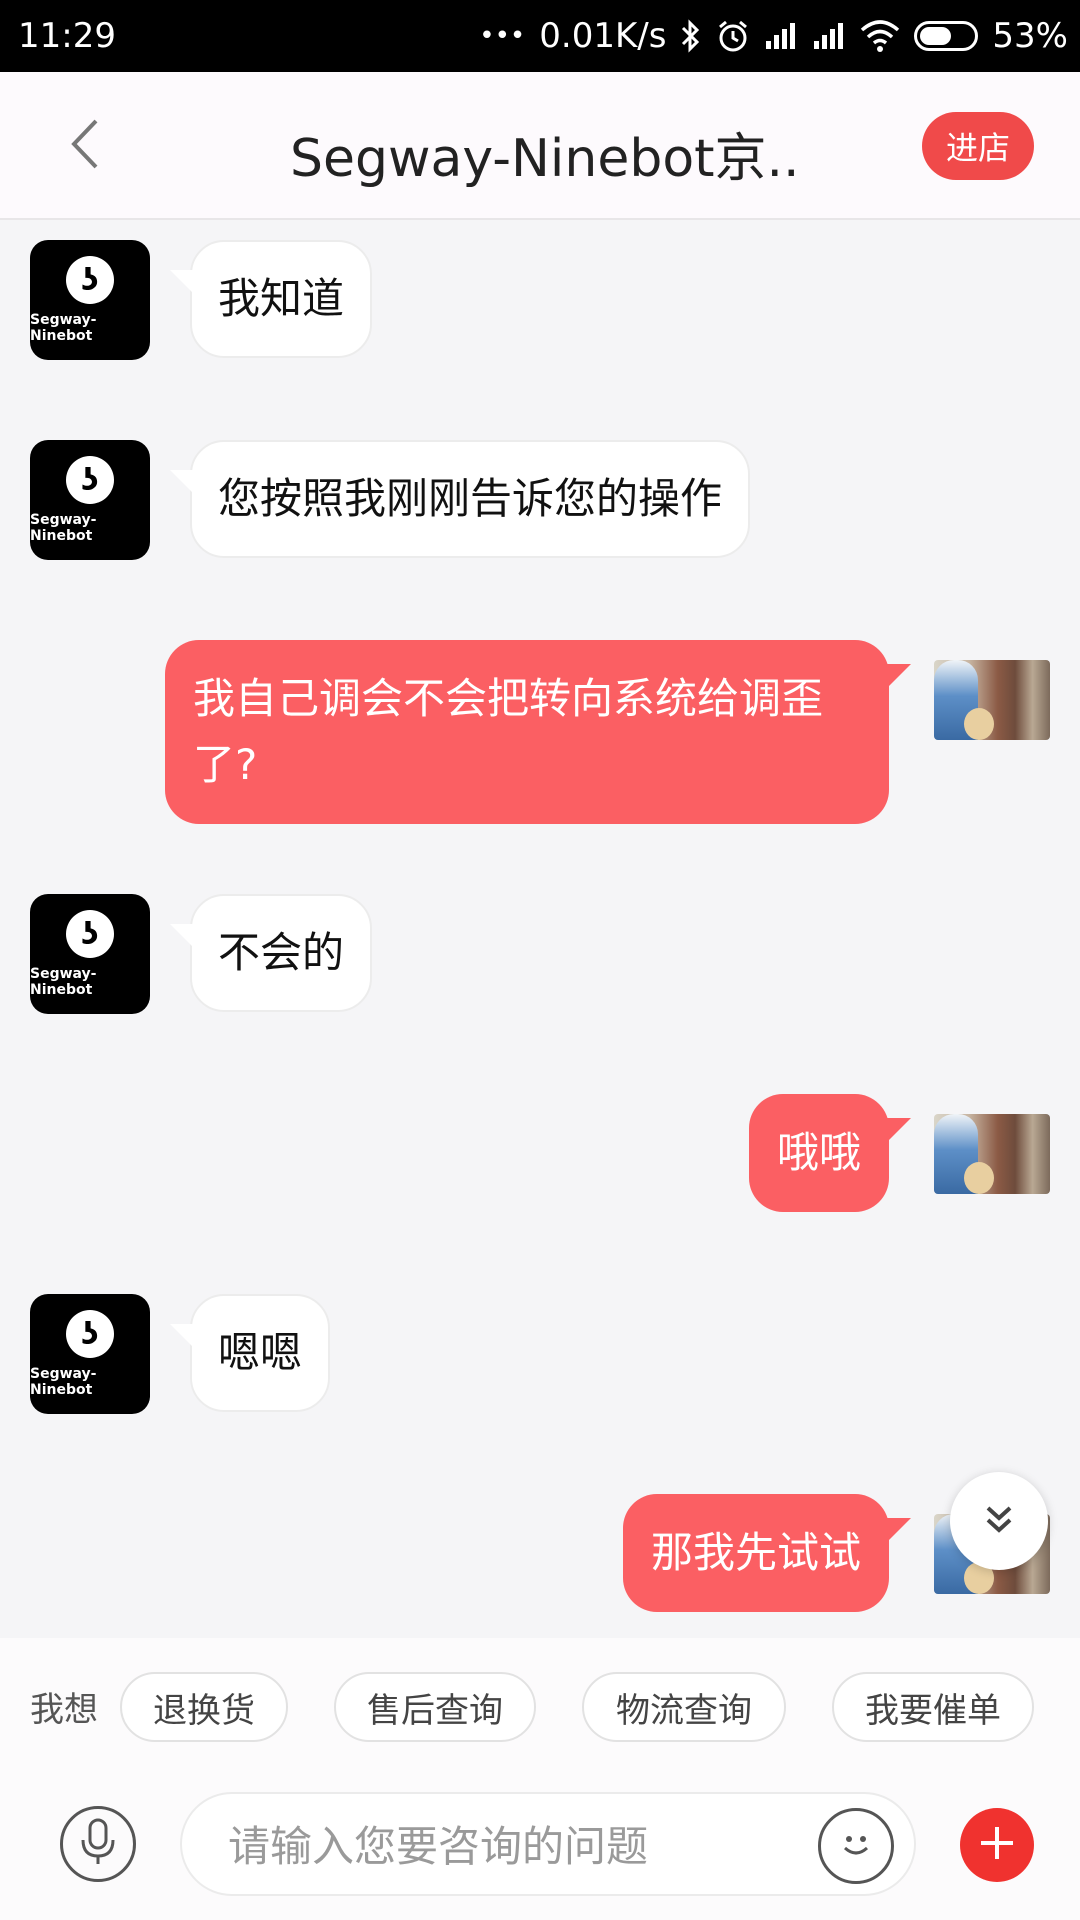 The image size is (1080, 1920). I want to click on emoji-button, so click(856, 1846).